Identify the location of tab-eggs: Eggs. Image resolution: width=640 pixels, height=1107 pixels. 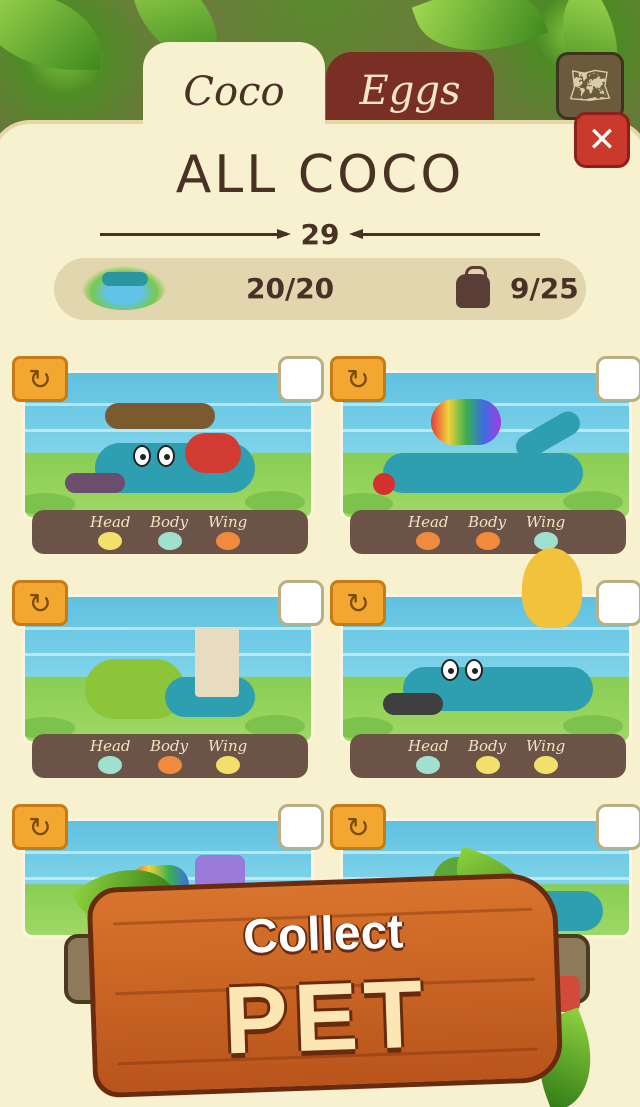
(410, 91).